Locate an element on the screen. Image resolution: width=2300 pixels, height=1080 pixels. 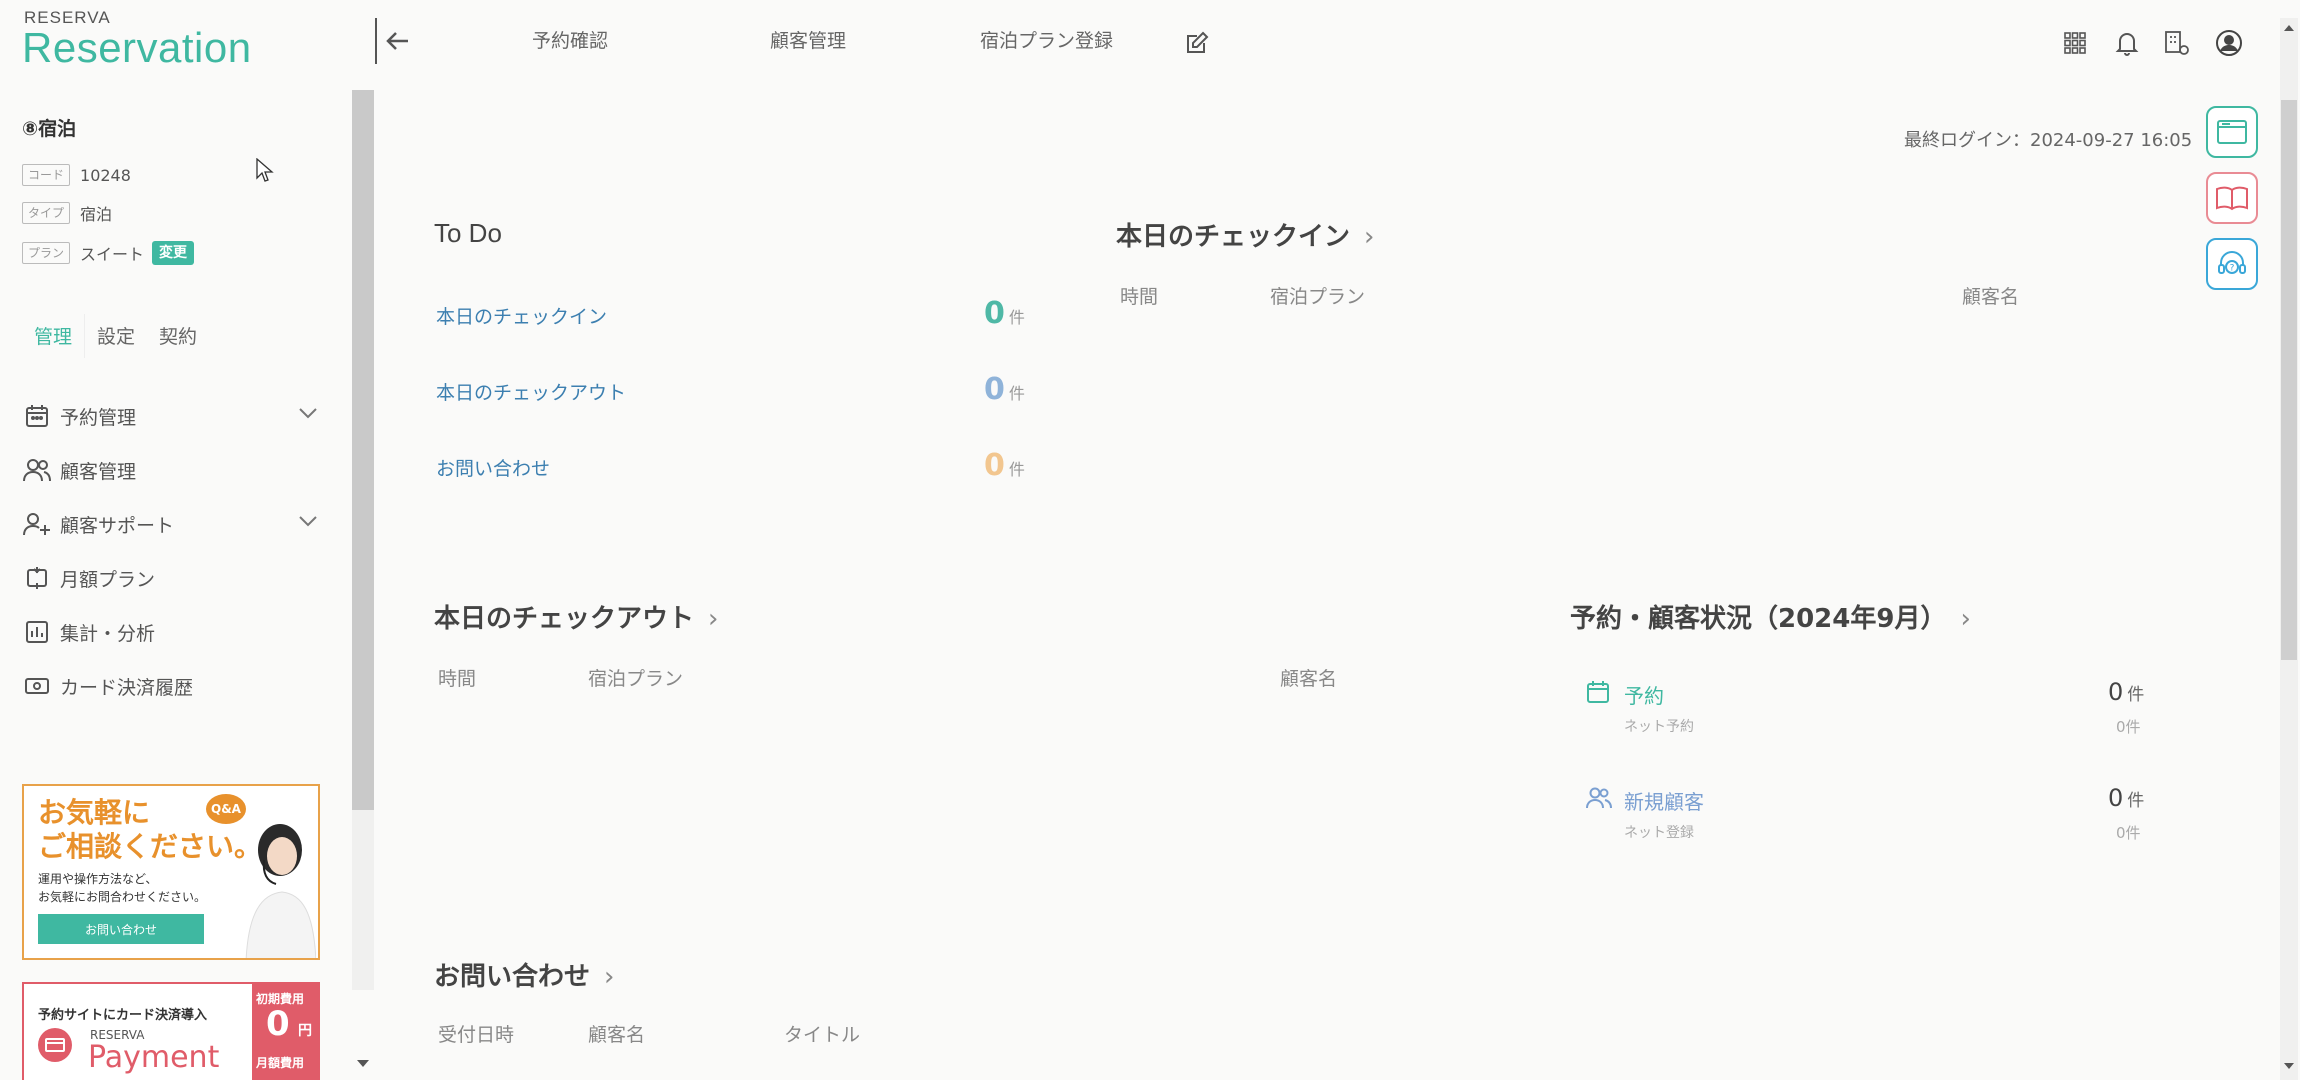
bell-icon is located at coordinates (2127, 43).